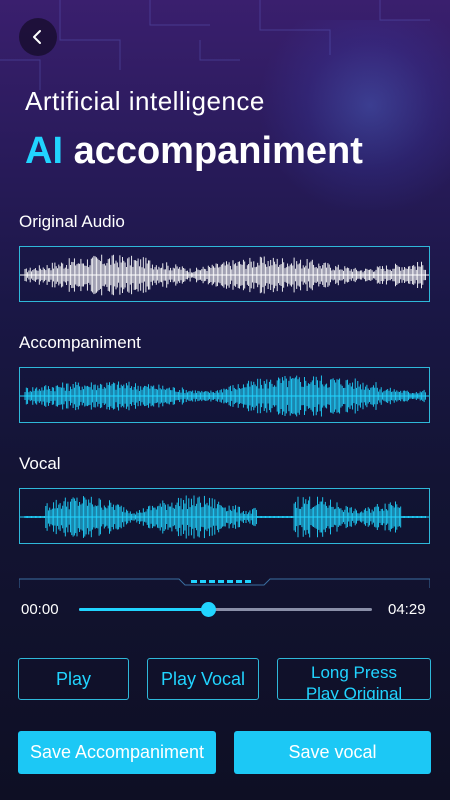 This screenshot has height=800, width=450. Describe the element at coordinates (73, 679) in the screenshot. I see `play-button: Play` at that location.